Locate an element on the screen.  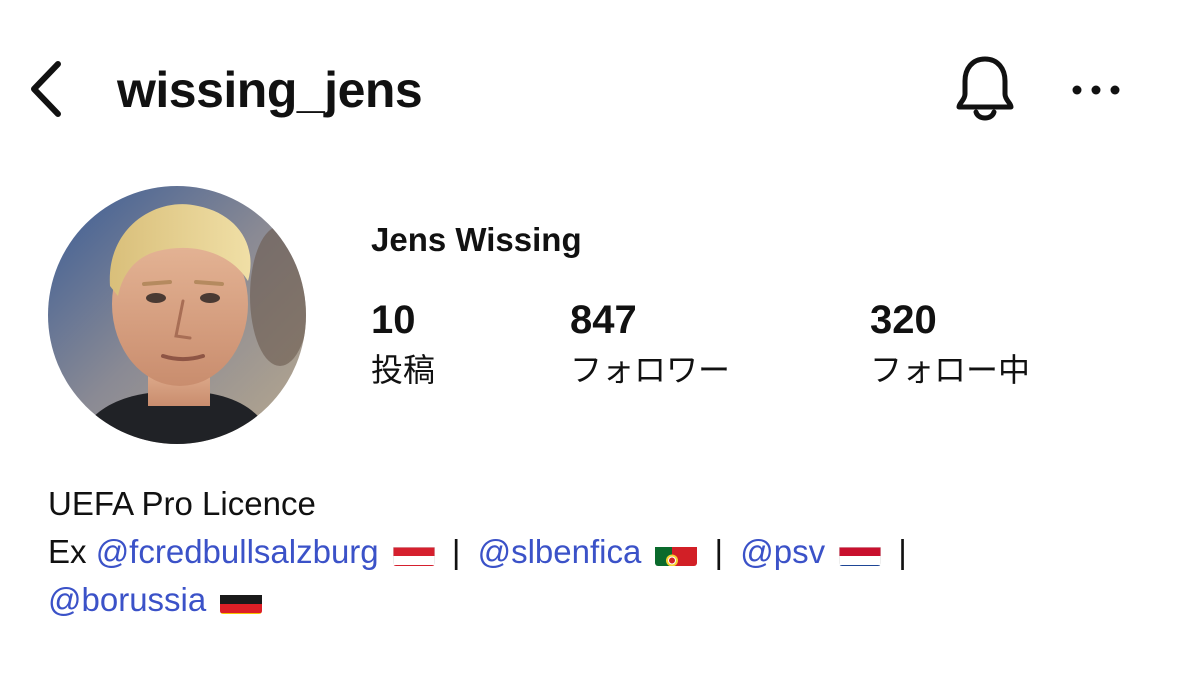
following-count-value: 320 is located at coordinates (903, 320).